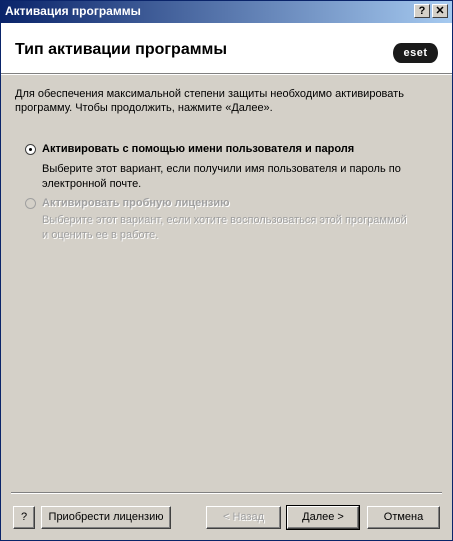 Image resolution: width=453 pixels, height=541 pixels. What do you see at coordinates (323, 517) in the screenshot?
I see `next-button: Далее >` at bounding box center [323, 517].